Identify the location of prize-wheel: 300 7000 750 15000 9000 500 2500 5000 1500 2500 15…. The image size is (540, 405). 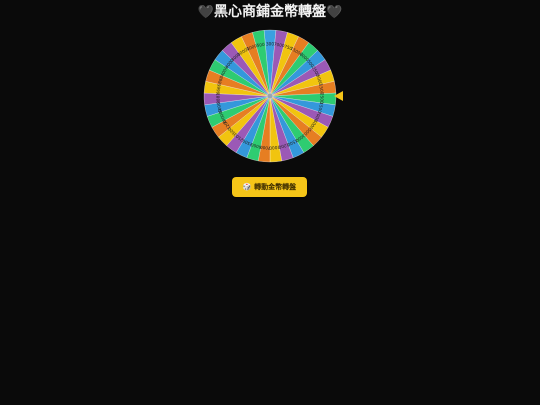
(270, 96).